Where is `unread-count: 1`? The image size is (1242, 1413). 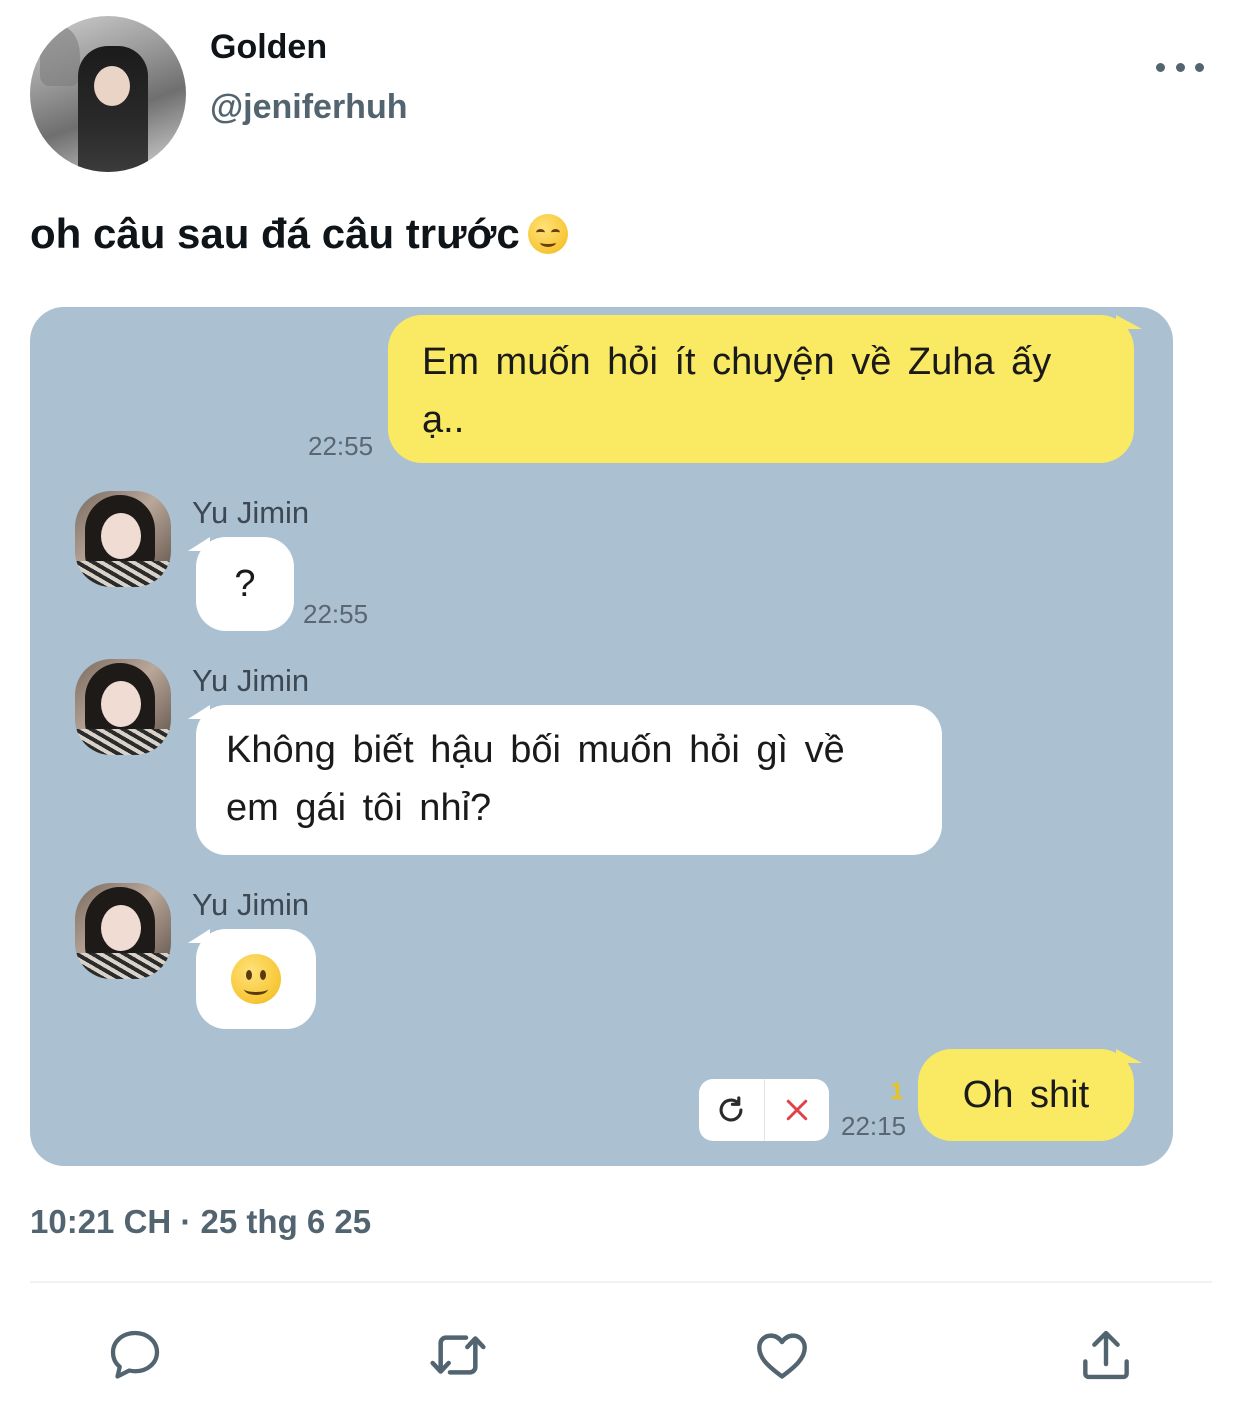
unread-count: 1 is located at coordinates (897, 1091).